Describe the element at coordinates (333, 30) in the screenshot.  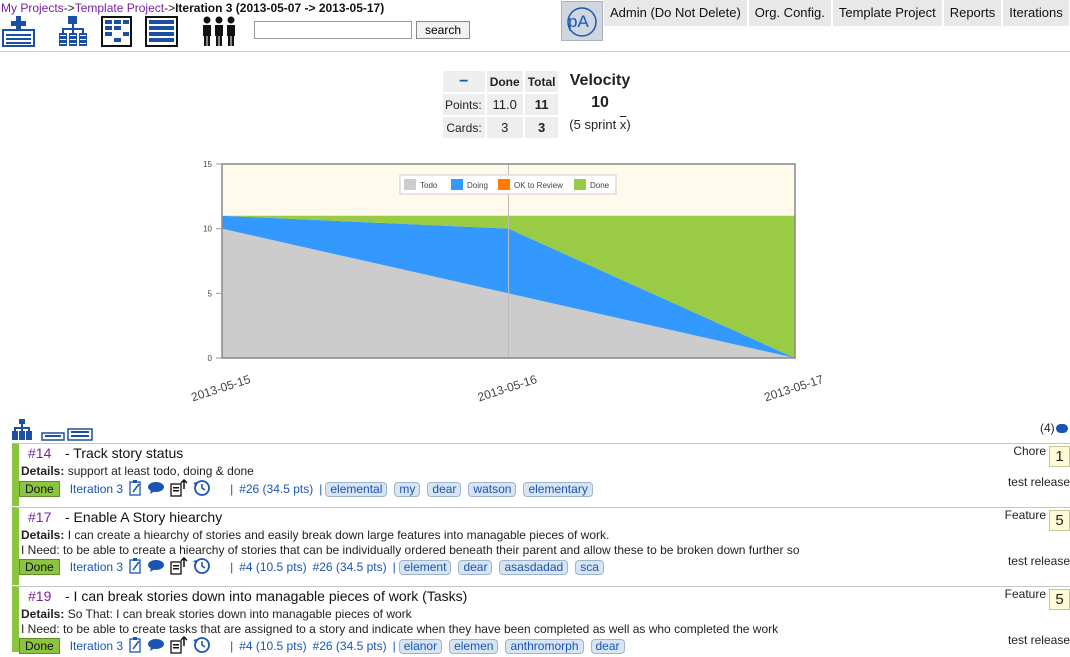
I see `search-input` at that location.